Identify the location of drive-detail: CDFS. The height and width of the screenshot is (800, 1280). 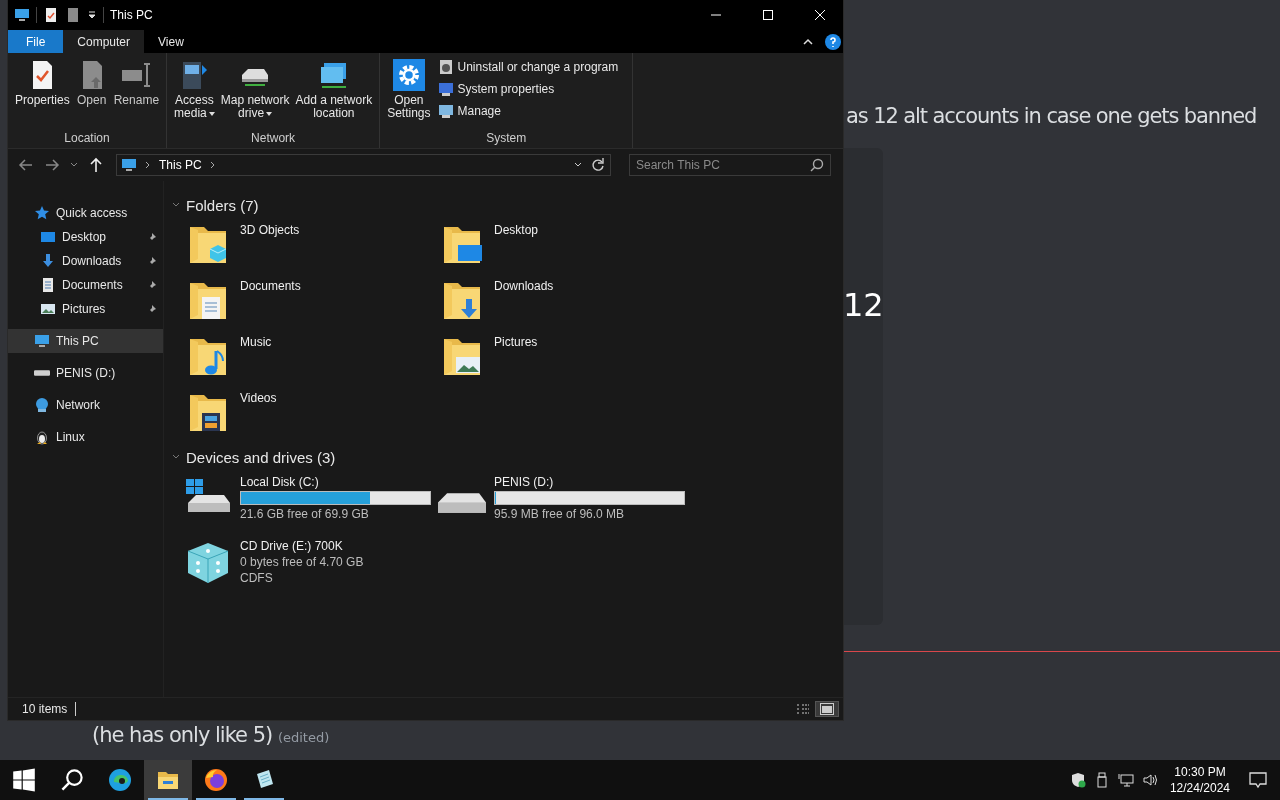
(257, 578).